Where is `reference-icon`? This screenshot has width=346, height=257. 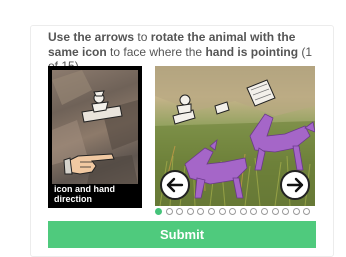
reference-icon is located at coordinates (102, 106).